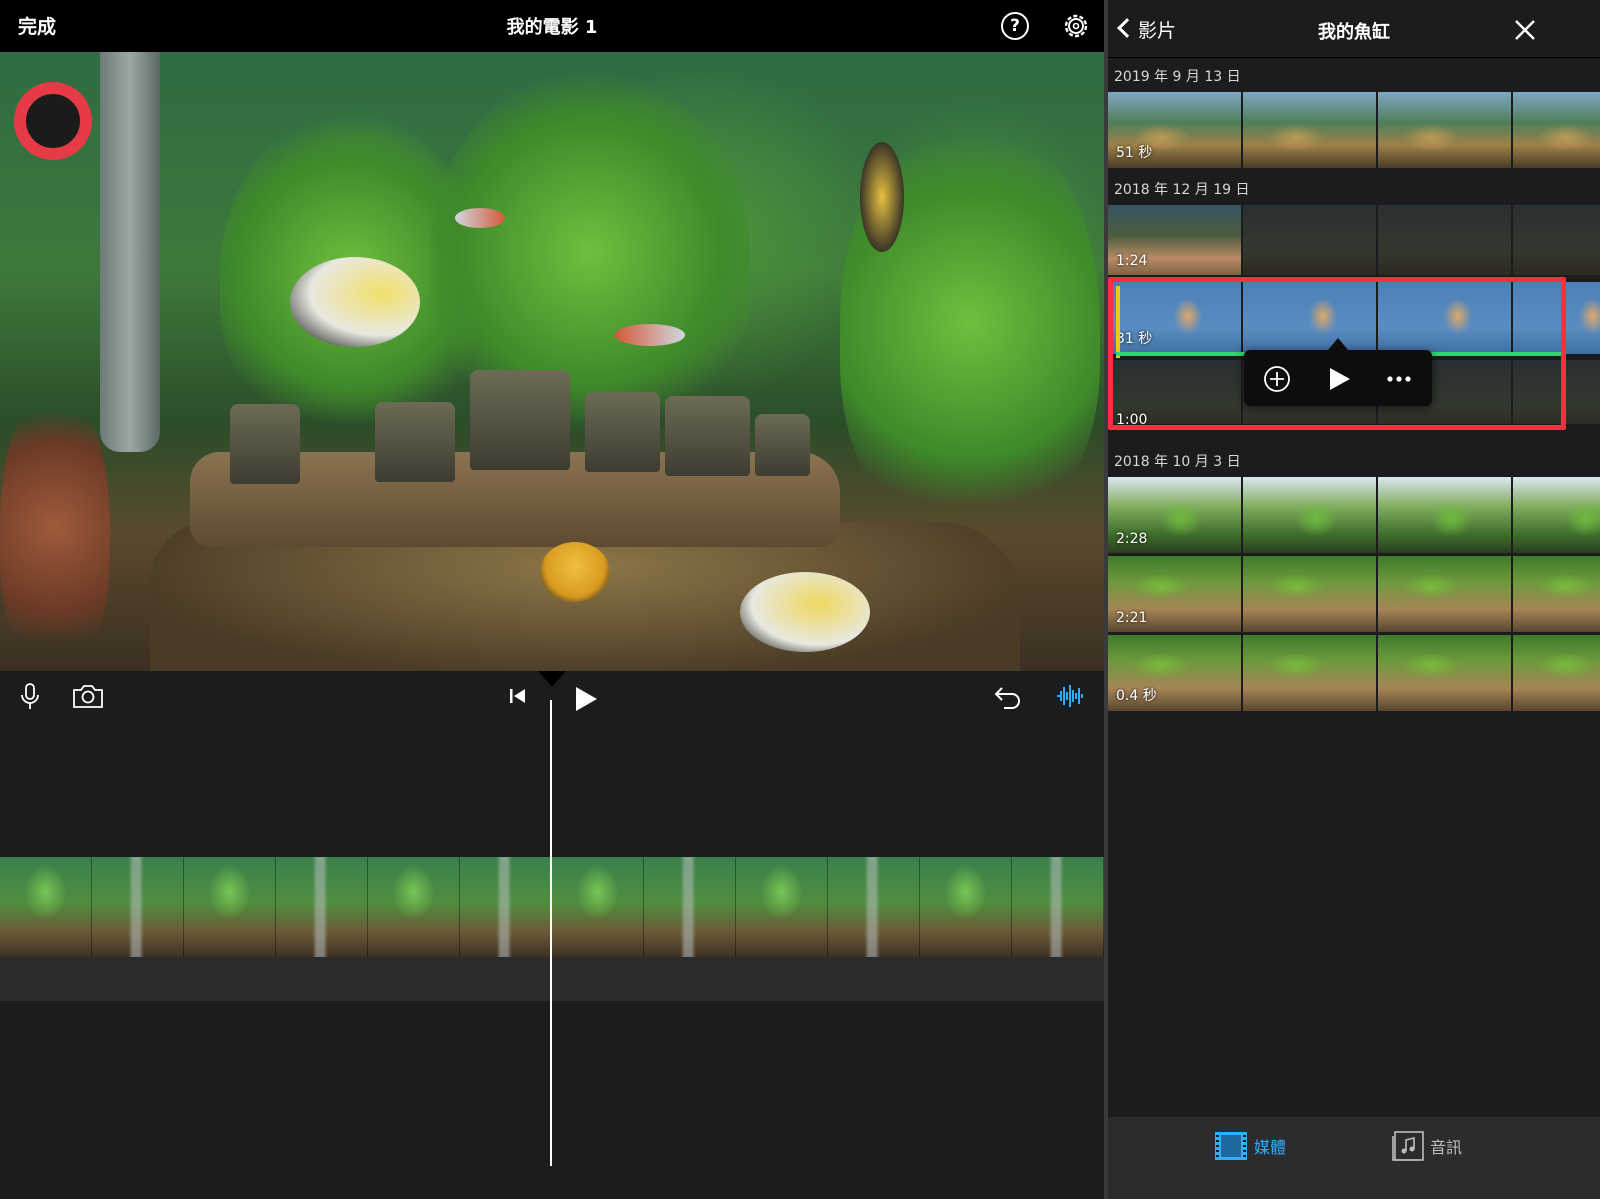 The width and height of the screenshot is (1600, 1199). What do you see at coordinates (1270, 1147) in the screenshot?
I see `tab-media-label: 媒體` at bounding box center [1270, 1147].